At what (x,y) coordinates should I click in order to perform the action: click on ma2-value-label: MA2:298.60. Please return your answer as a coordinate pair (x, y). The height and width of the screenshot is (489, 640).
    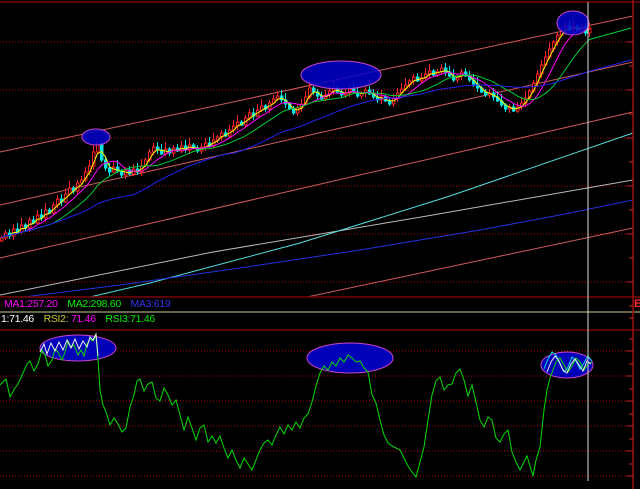
    Looking at the image, I should click on (94, 304).